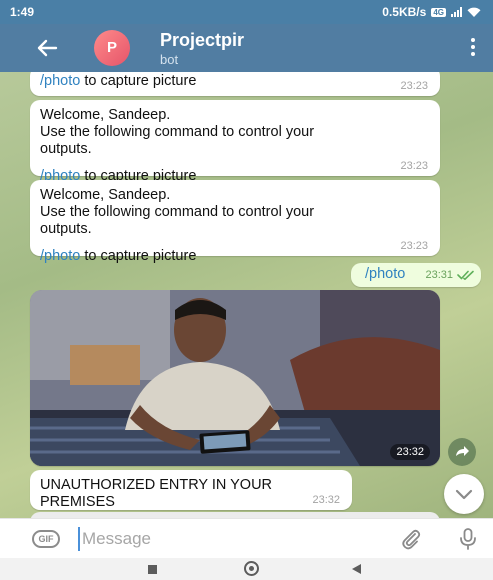  I want to click on scroll-down-button, so click(464, 494).